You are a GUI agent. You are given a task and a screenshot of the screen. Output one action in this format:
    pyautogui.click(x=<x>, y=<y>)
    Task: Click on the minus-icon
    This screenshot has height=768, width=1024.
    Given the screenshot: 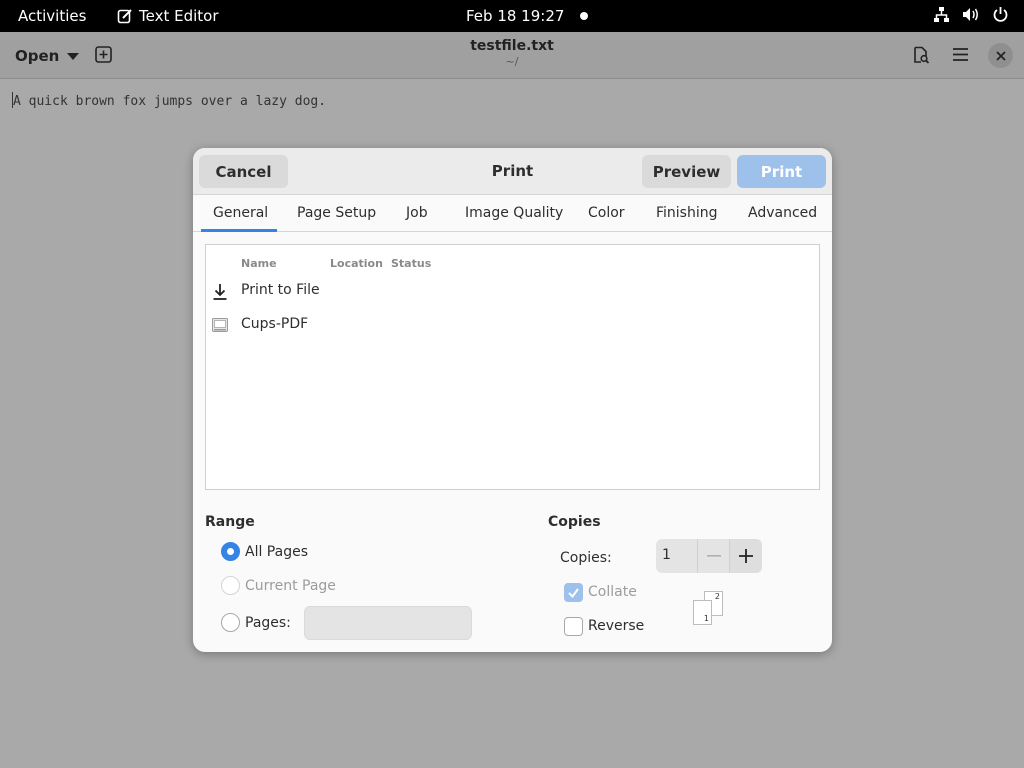 What is the action you would take?
    pyautogui.click(x=713, y=556)
    